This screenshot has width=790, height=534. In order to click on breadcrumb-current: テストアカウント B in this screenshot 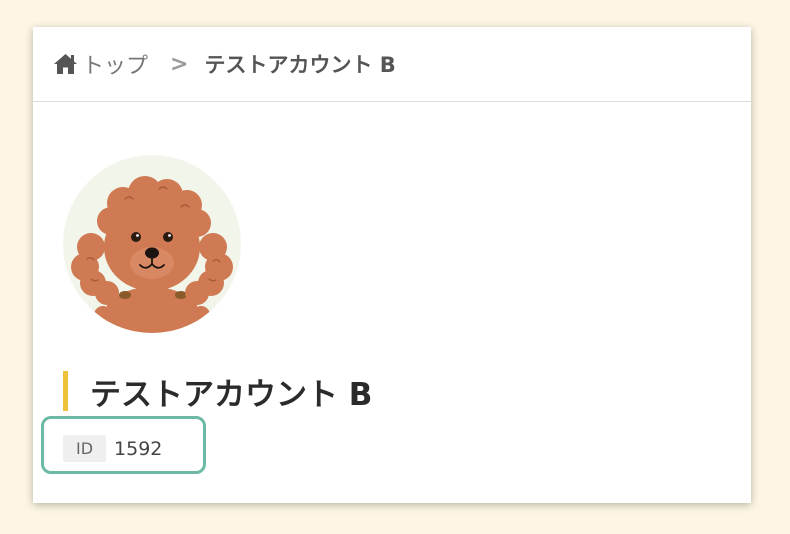, I will do `click(300, 65)`.